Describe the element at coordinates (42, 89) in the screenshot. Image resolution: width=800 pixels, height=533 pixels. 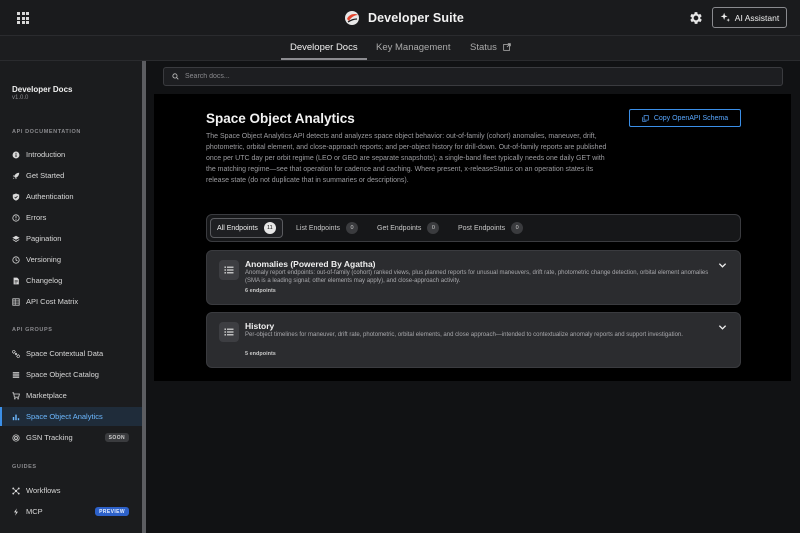
I see `sidebar-title: Developer Docs` at that location.